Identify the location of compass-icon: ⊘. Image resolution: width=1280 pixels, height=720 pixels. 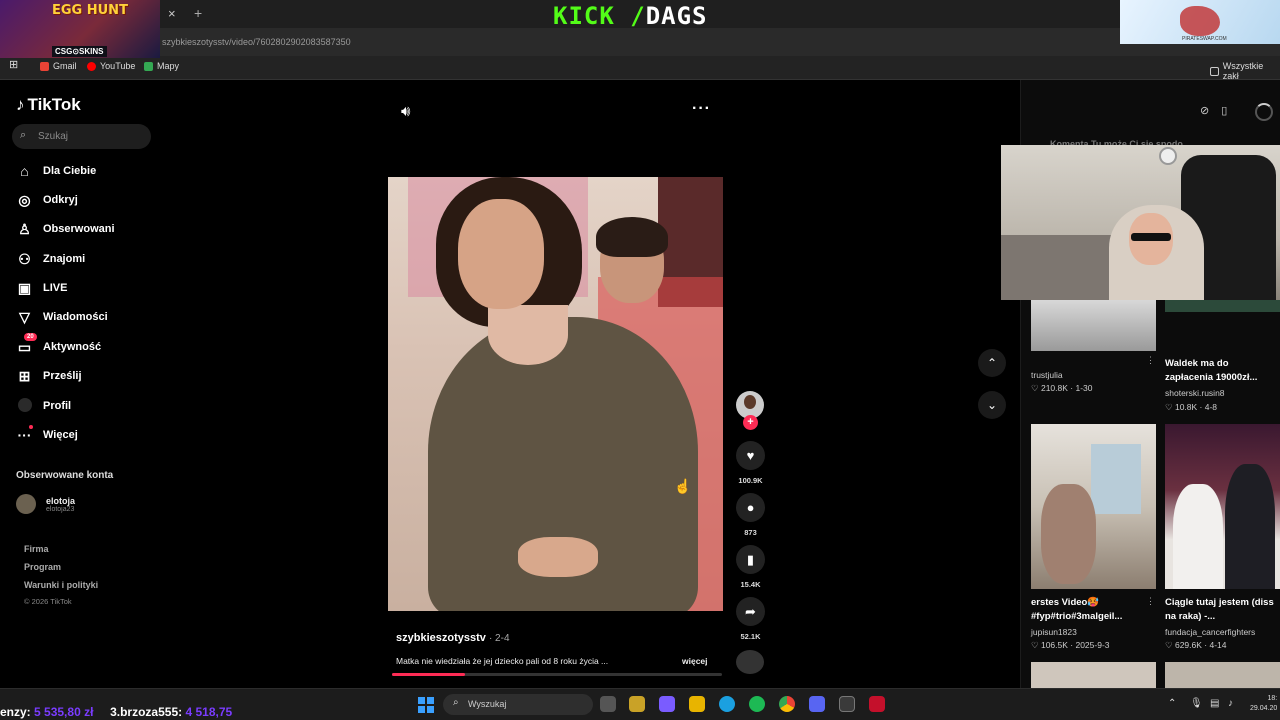
(1204, 110).